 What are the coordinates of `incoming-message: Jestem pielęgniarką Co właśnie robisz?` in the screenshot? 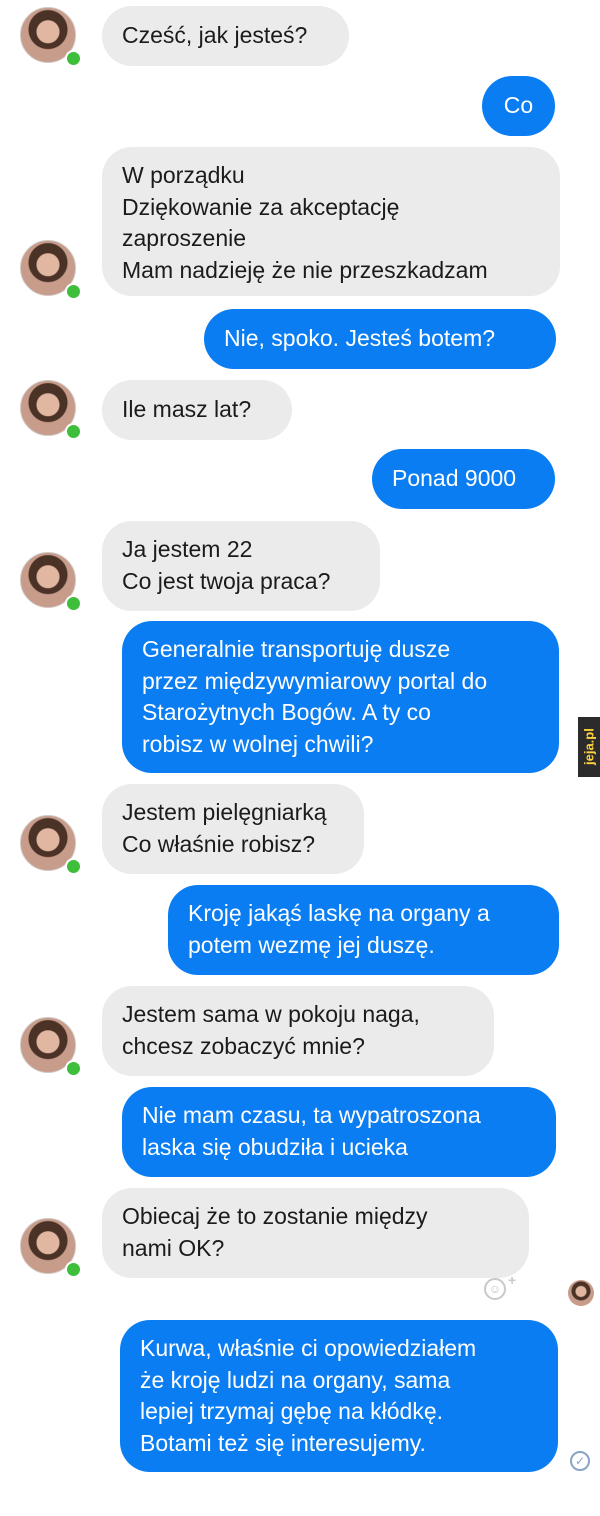 It's located at (233, 829).